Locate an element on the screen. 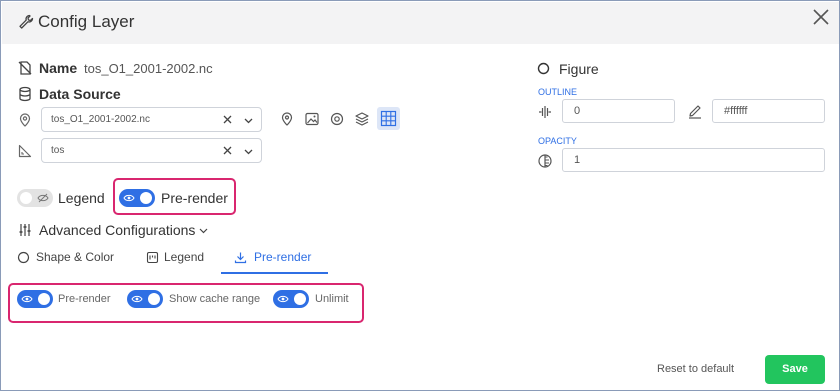 This screenshot has height=391, width=840. download-icon is located at coordinates (240, 258).